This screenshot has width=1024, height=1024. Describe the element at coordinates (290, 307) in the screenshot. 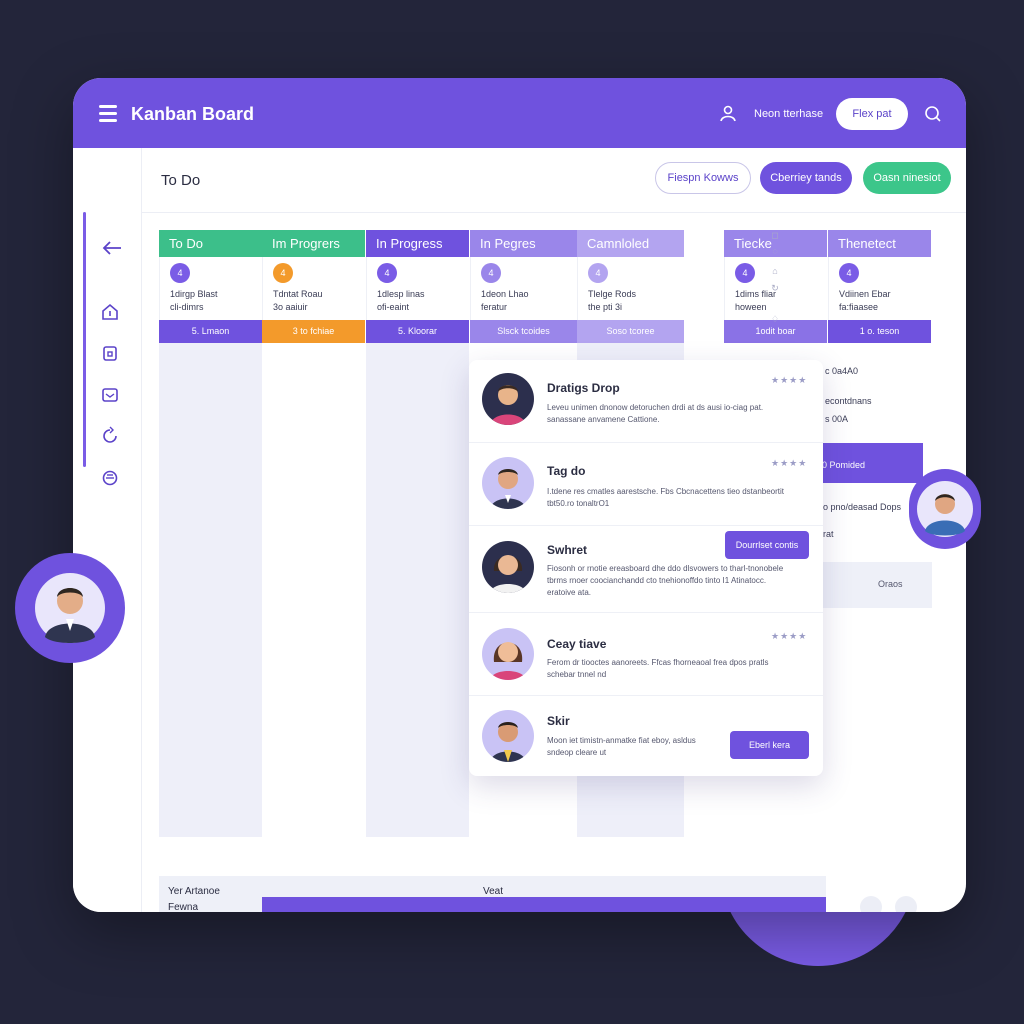

I see `card-line: 3o aaiuir` at that location.